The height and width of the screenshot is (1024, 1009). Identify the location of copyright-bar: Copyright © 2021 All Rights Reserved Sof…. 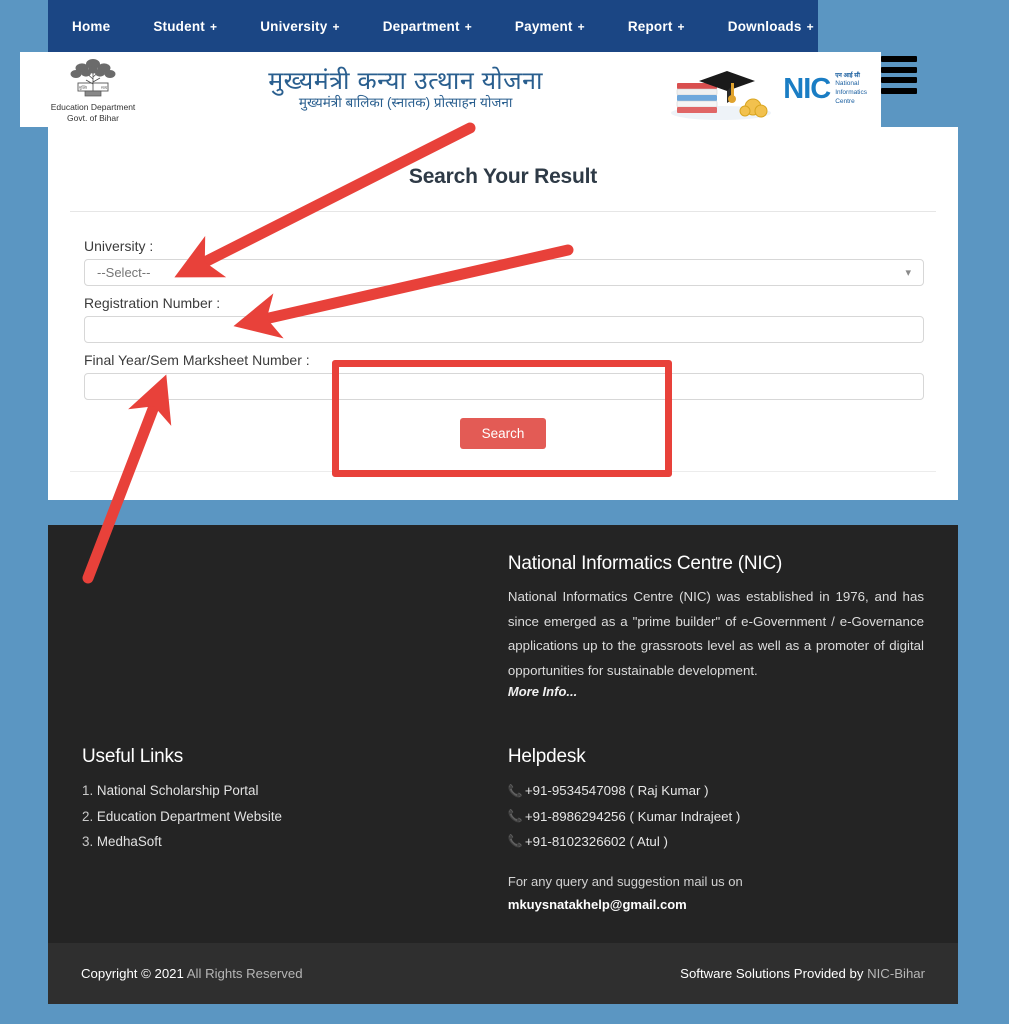
(503, 973).